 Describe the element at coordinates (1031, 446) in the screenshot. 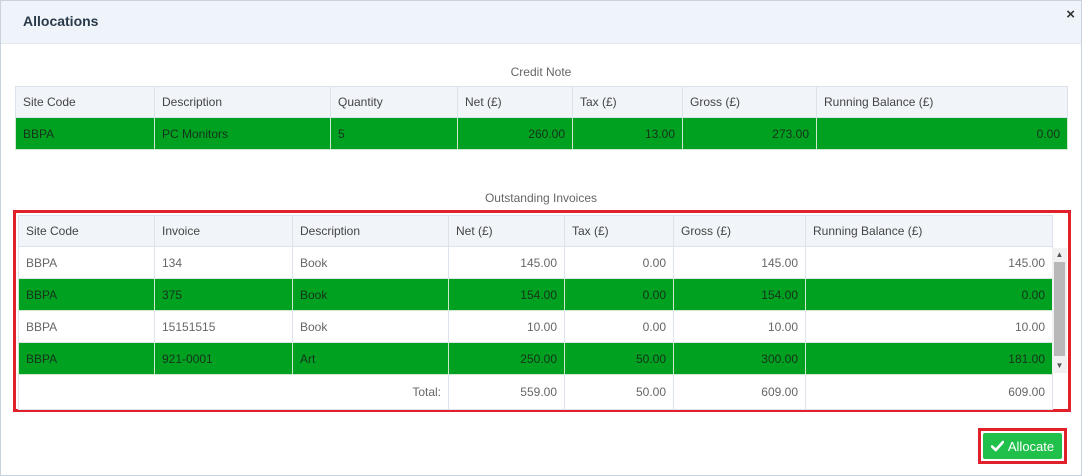

I see `allocate-label: Allocate` at that location.